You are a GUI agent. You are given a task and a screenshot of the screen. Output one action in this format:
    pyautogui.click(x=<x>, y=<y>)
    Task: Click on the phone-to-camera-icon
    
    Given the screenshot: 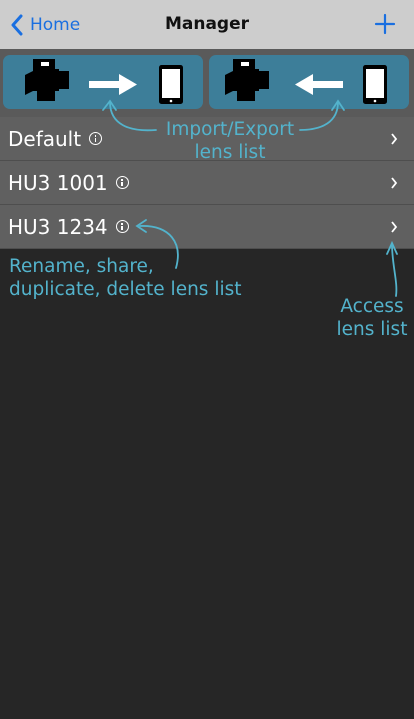 What is the action you would take?
    pyautogui.click(x=306, y=81)
    